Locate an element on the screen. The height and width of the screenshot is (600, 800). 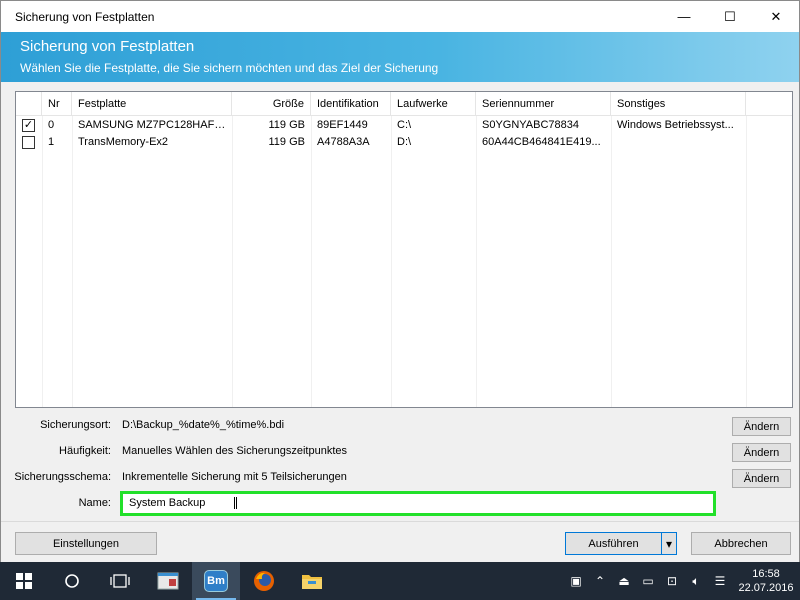
cell-sonstiges is located at coordinates (678, 142).